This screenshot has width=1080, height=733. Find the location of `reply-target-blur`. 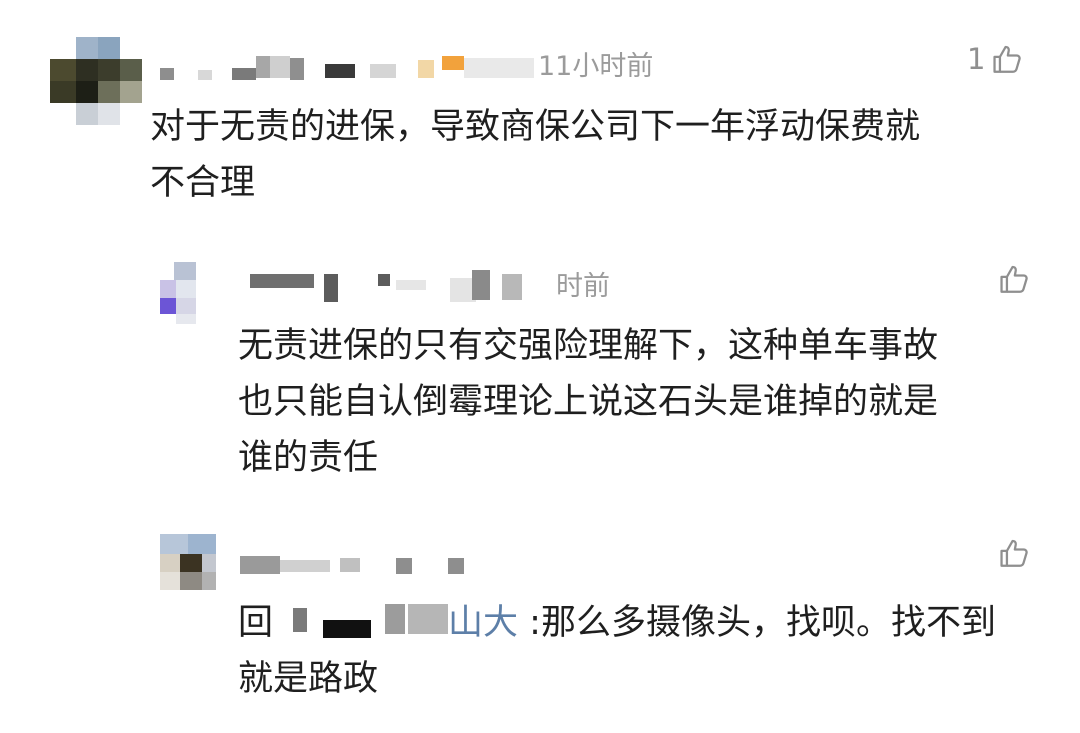

reply-target-blur is located at coordinates (428, 620).